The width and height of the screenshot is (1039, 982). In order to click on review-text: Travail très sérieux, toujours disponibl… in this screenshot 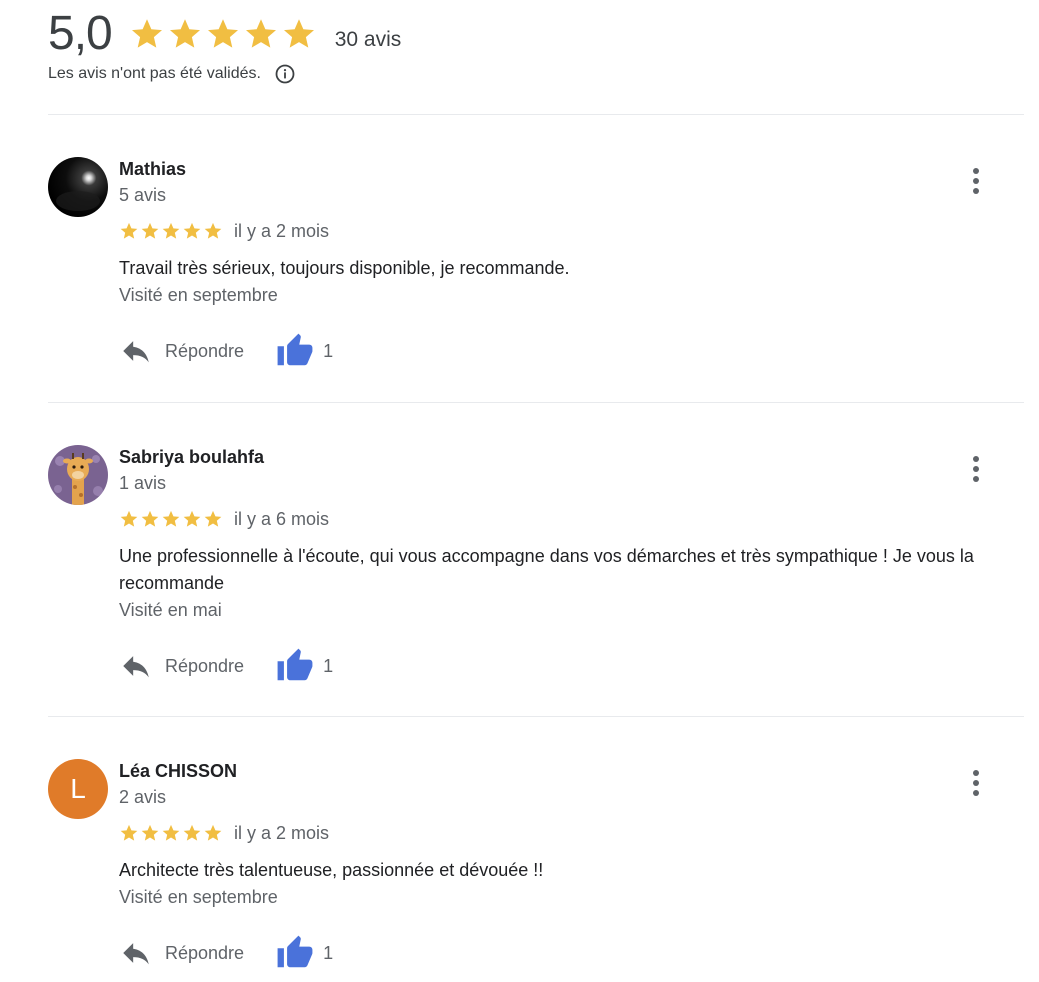, I will do `click(344, 268)`.